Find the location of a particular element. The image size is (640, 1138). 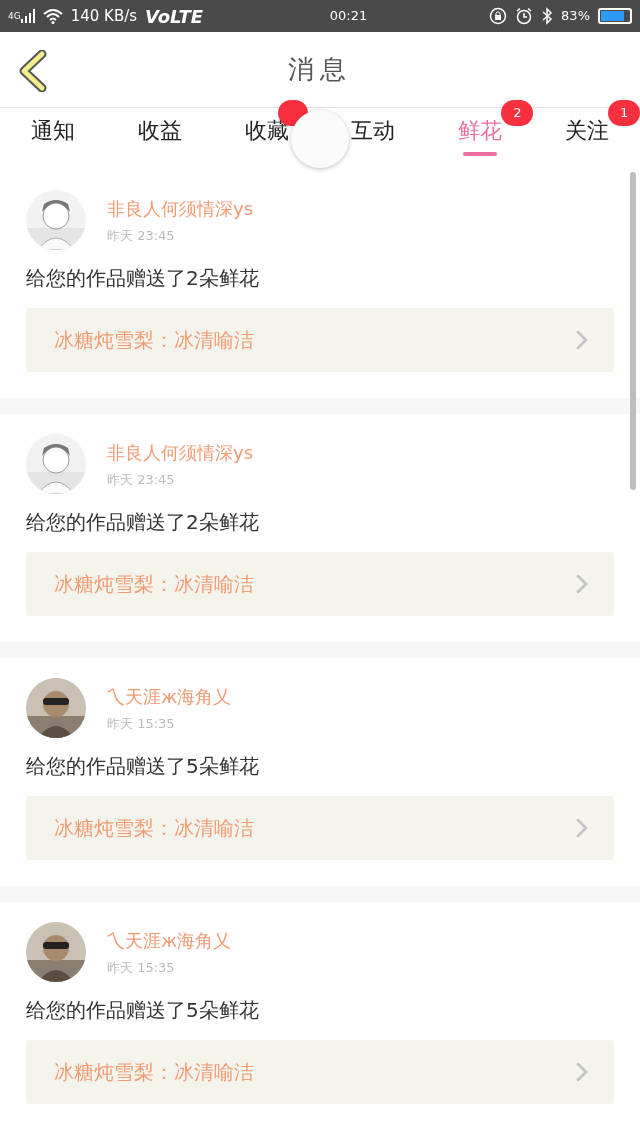

tab: 鲜花 is located at coordinates (480, 131).